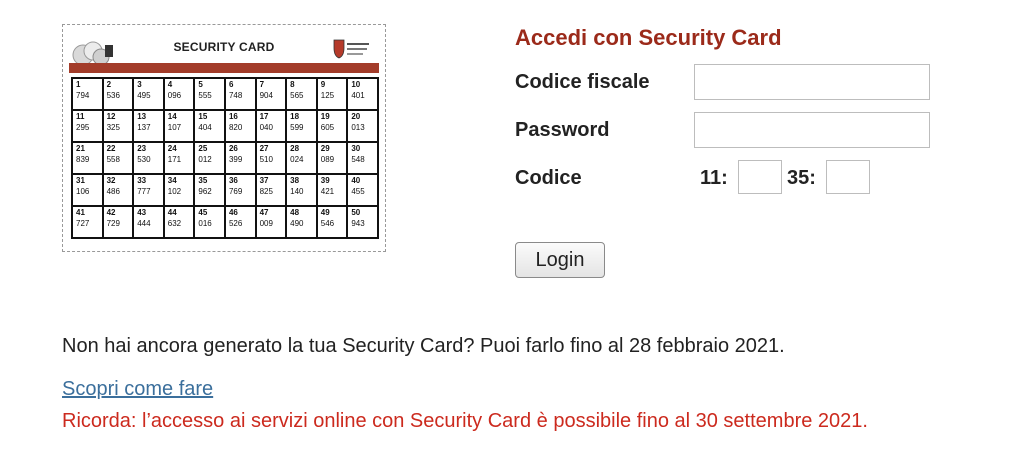 The width and height of the screenshot is (1024, 474). What do you see at coordinates (205, 127) in the screenshot?
I see `card-cell-code: 404` at bounding box center [205, 127].